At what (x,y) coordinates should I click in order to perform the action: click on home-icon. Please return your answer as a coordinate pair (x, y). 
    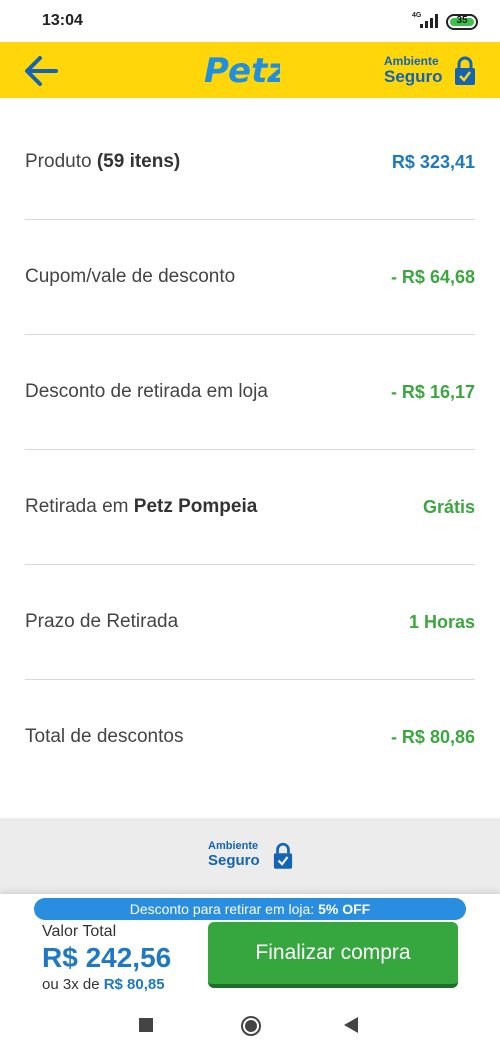
    Looking at the image, I should click on (251, 1026).